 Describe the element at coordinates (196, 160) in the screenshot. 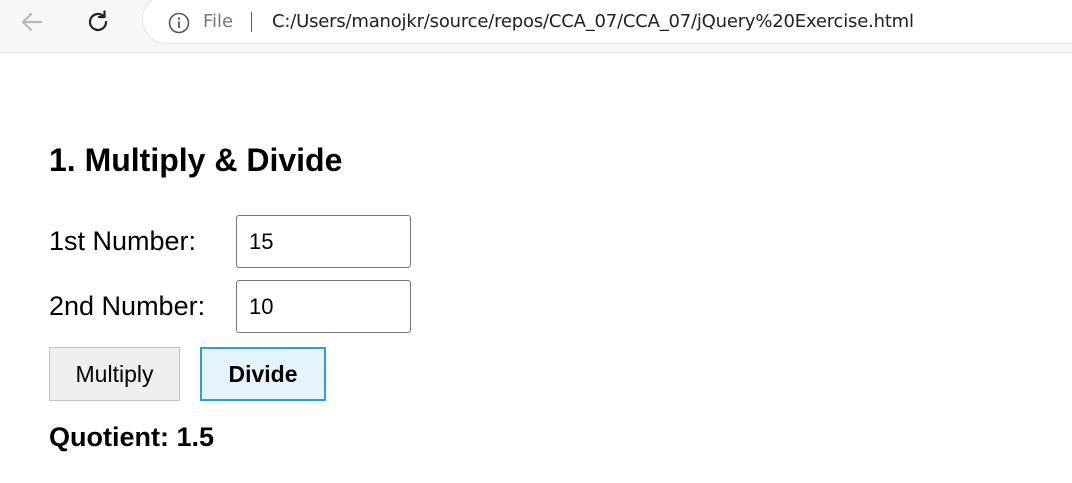

I see `page-title: 1. Multiply & Divide` at that location.